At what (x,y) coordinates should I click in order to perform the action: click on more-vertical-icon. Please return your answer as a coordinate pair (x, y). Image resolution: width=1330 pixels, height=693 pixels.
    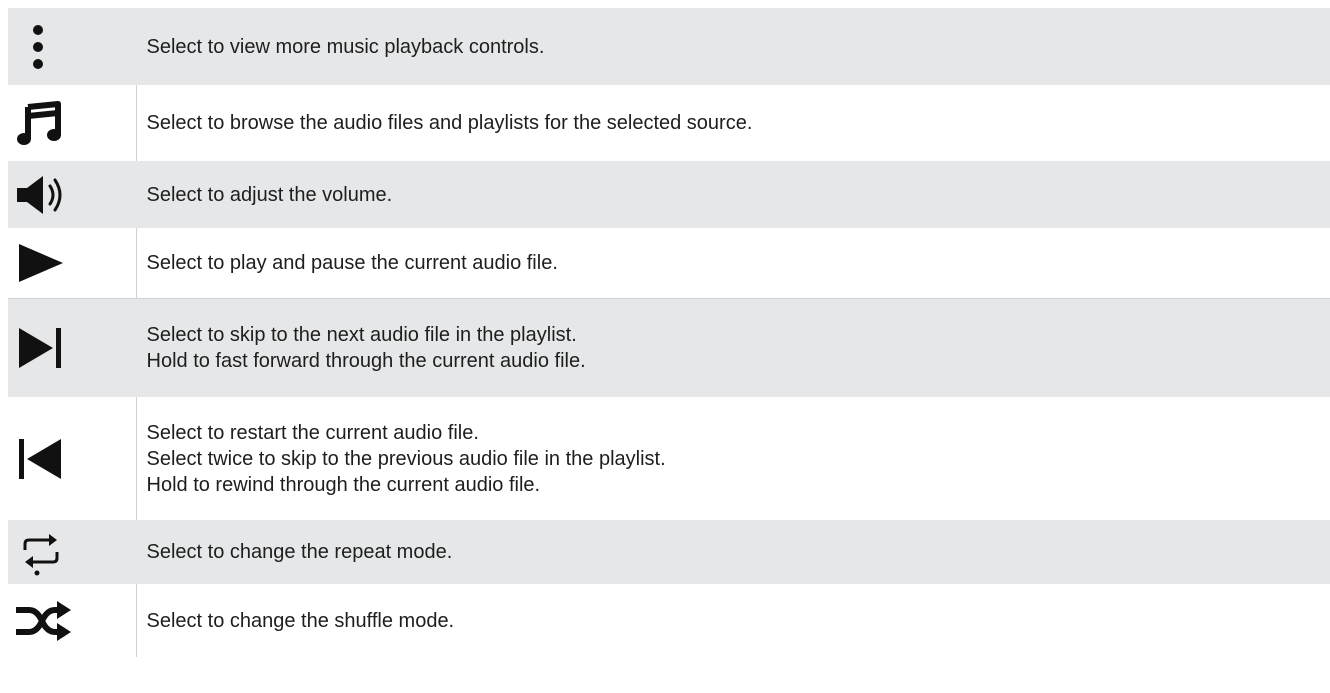
    Looking at the image, I should click on (72, 47).